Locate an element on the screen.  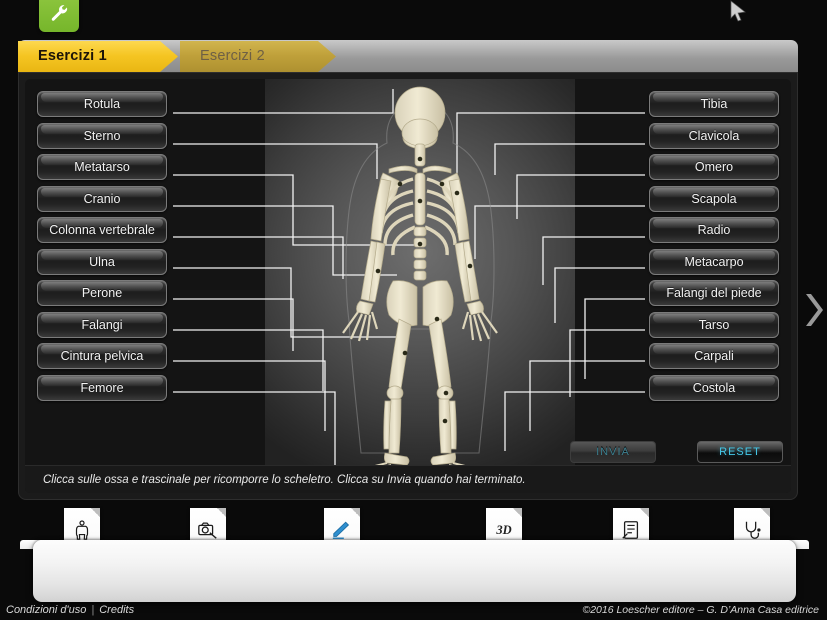
bone-button: Sterno is located at coordinates (102, 135).